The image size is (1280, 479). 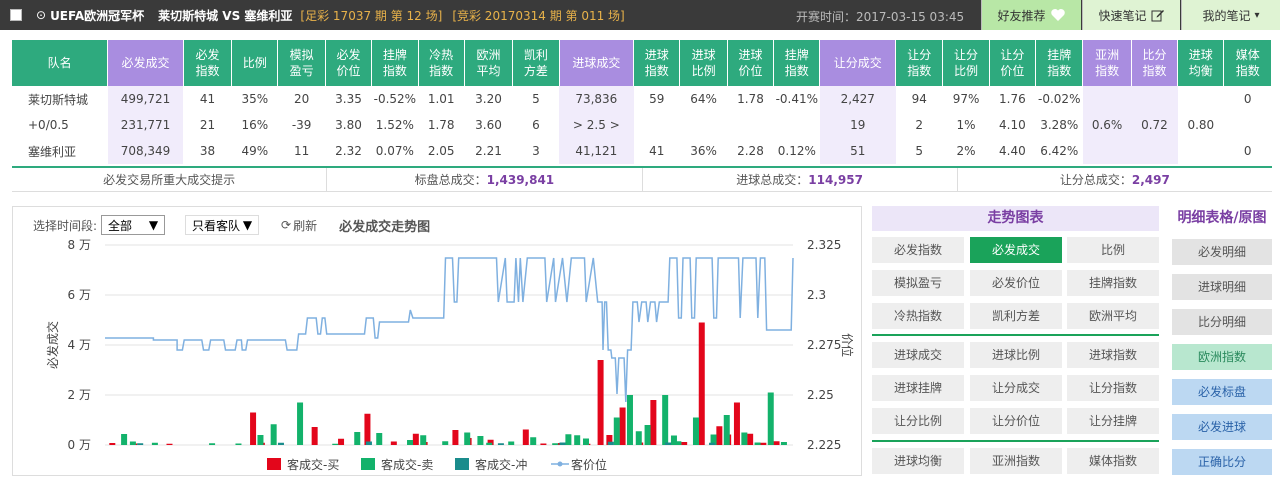 I want to click on table-cell: 3, so click(x=536, y=151).